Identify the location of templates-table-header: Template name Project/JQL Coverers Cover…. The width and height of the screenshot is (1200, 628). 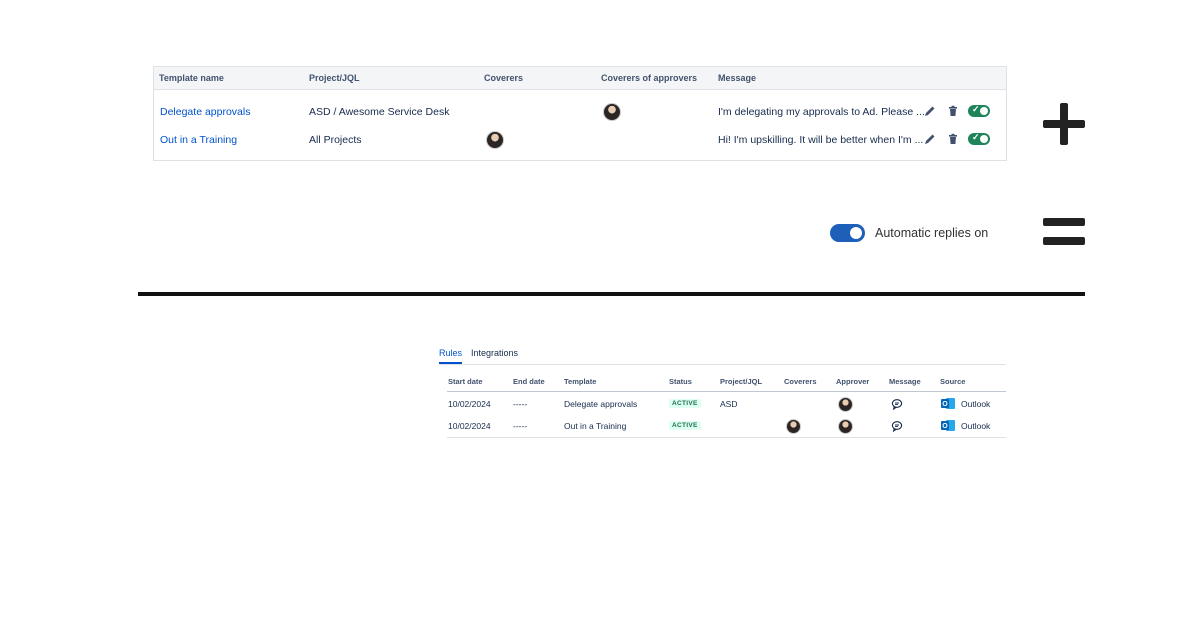
(580, 78).